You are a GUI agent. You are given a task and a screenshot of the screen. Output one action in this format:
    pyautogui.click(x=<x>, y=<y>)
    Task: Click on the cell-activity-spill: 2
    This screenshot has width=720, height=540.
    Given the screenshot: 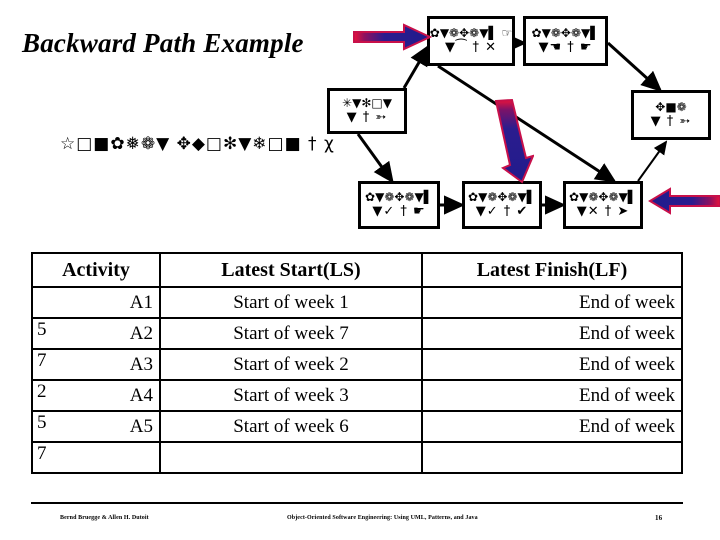 What is the action you would take?
    pyautogui.click(x=42, y=391)
    